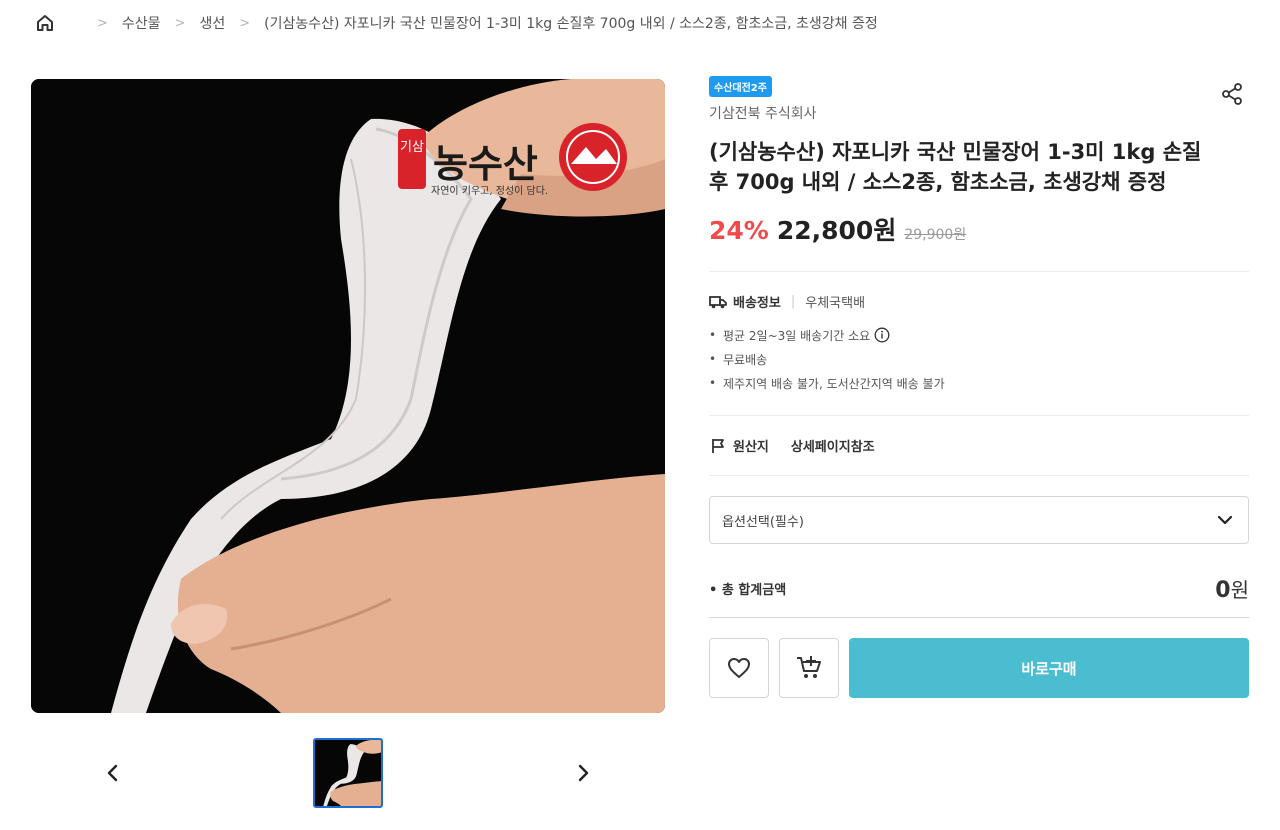 This screenshot has width=1280, height=830. I want to click on gallery-prev-button, so click(113, 773).